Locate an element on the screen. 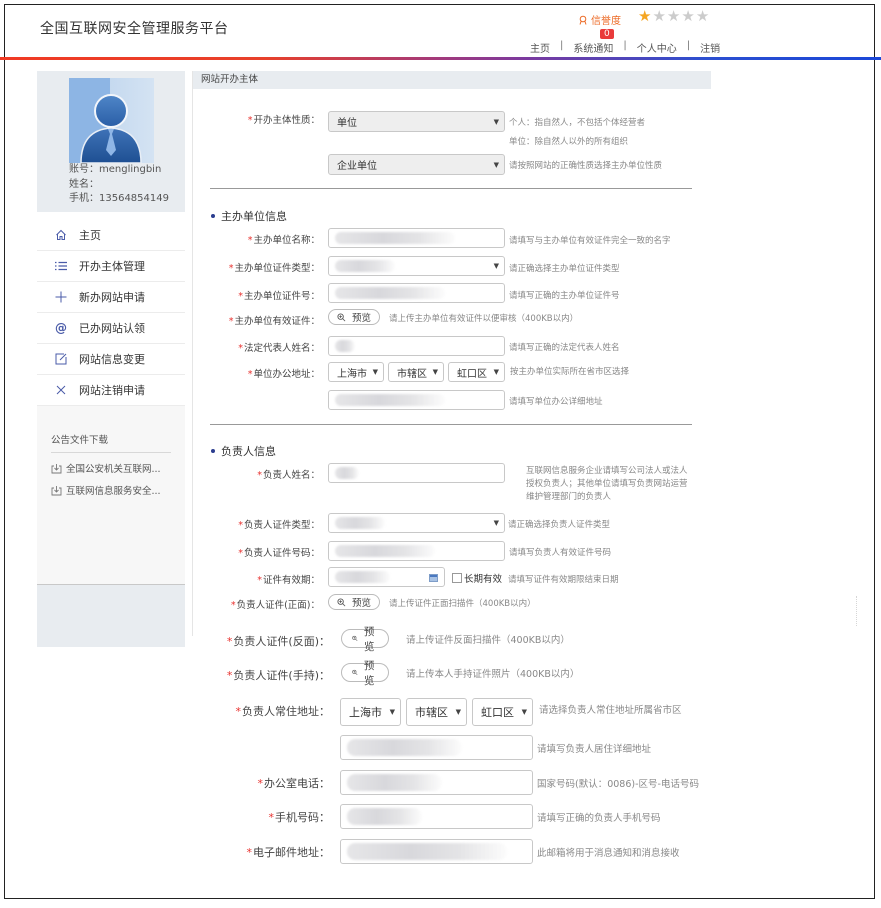 The image size is (881, 908). sidebar-item-new-website: 新办网站申请 is located at coordinates (111, 297).